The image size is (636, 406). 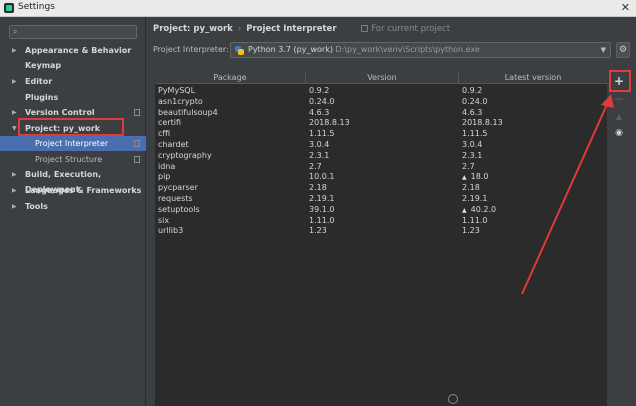 I want to click on package-name: cffi, so click(x=164, y=134).